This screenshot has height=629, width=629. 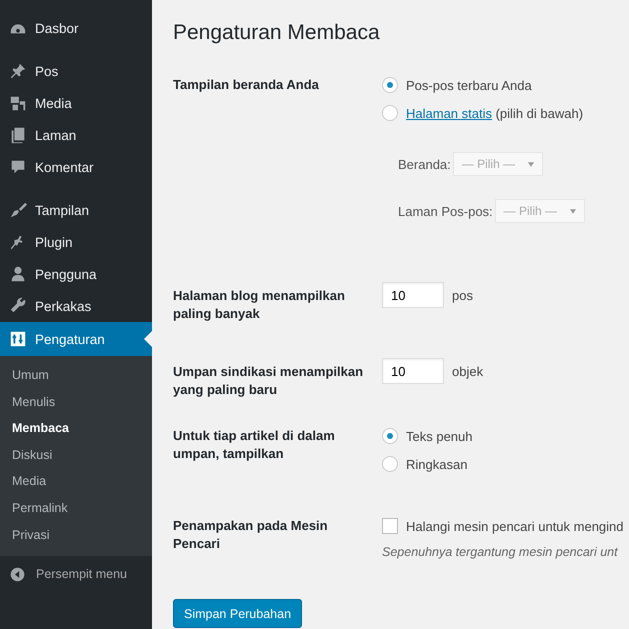 I want to click on pin-icon, so click(x=18, y=71).